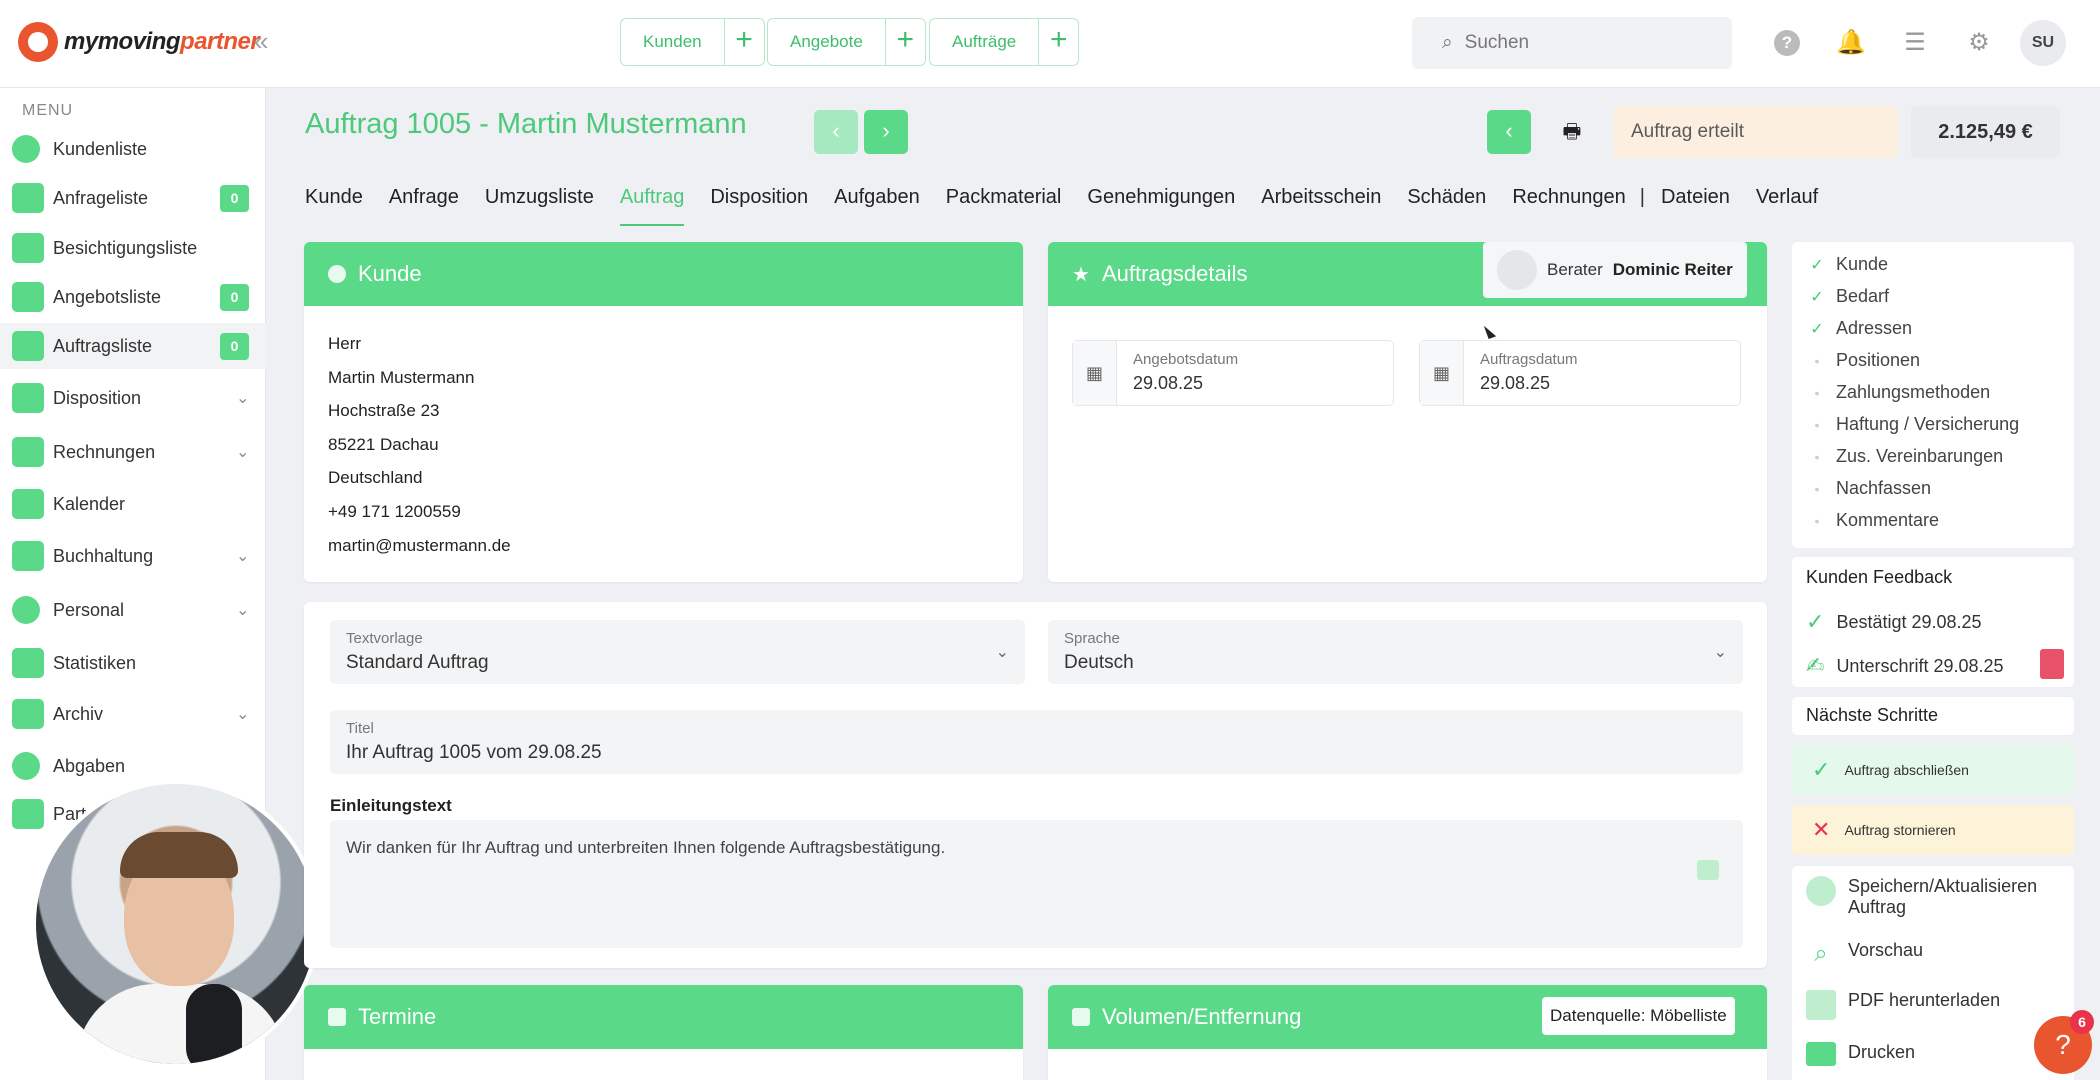 The image size is (2100, 1080). Describe the element at coordinates (836, 132) in the screenshot. I see `previous-record-button: ‹` at that location.